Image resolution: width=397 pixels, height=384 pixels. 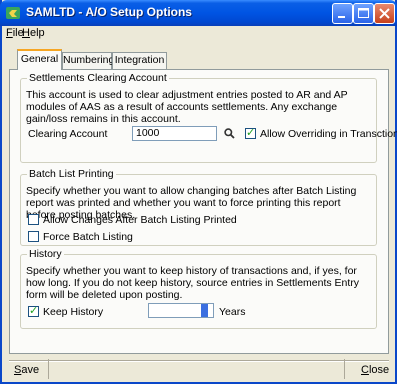 What do you see at coordinates (48, 369) in the screenshot?
I see `save-button-separator` at bounding box center [48, 369].